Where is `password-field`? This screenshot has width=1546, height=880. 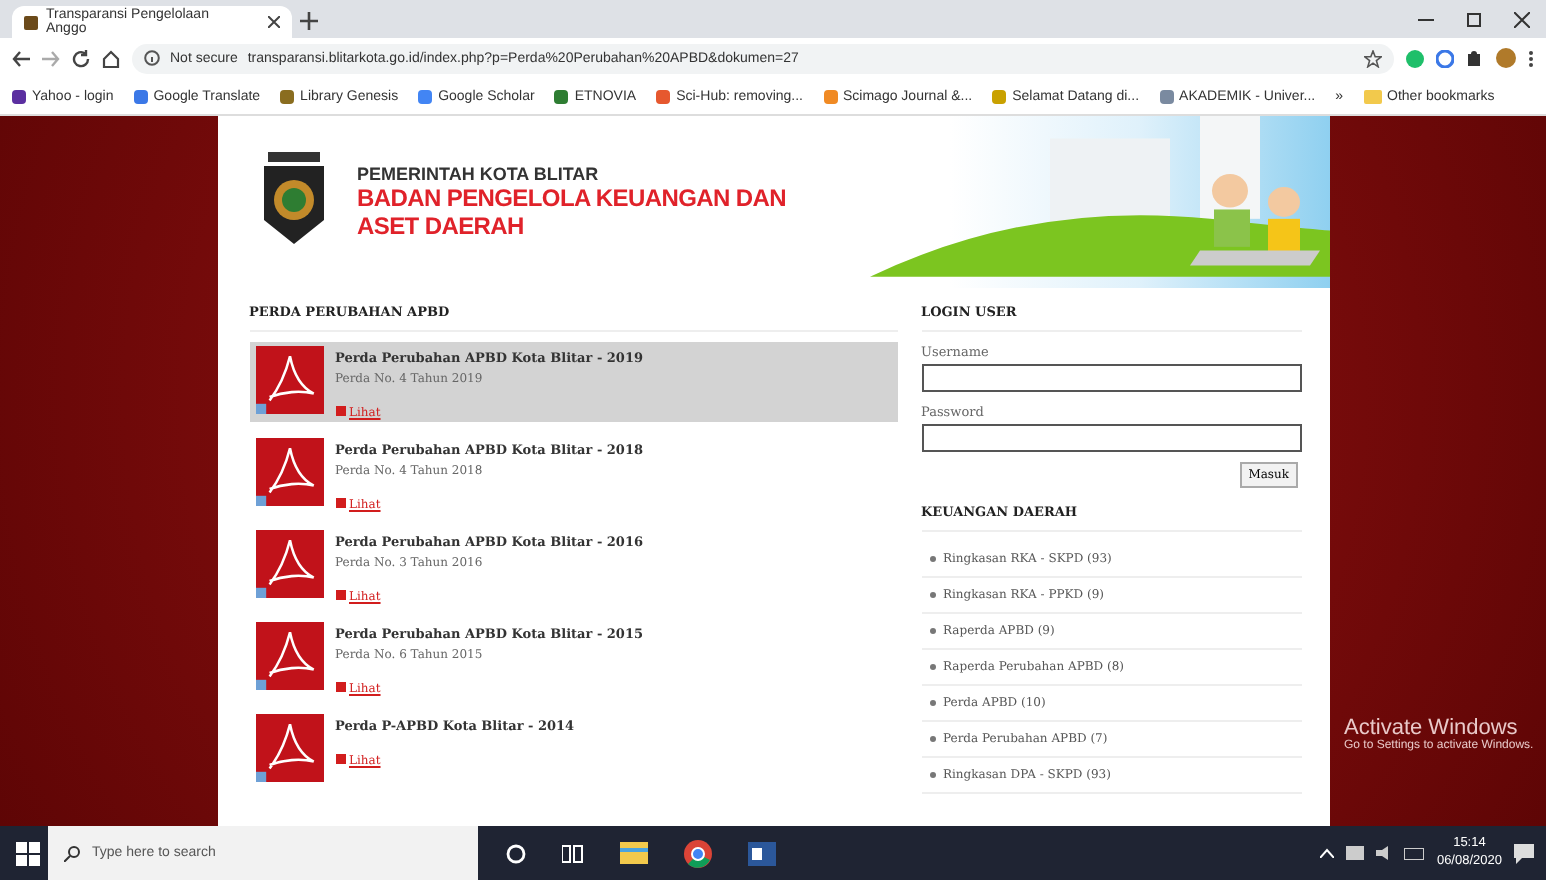
password-field is located at coordinates (1111, 438).